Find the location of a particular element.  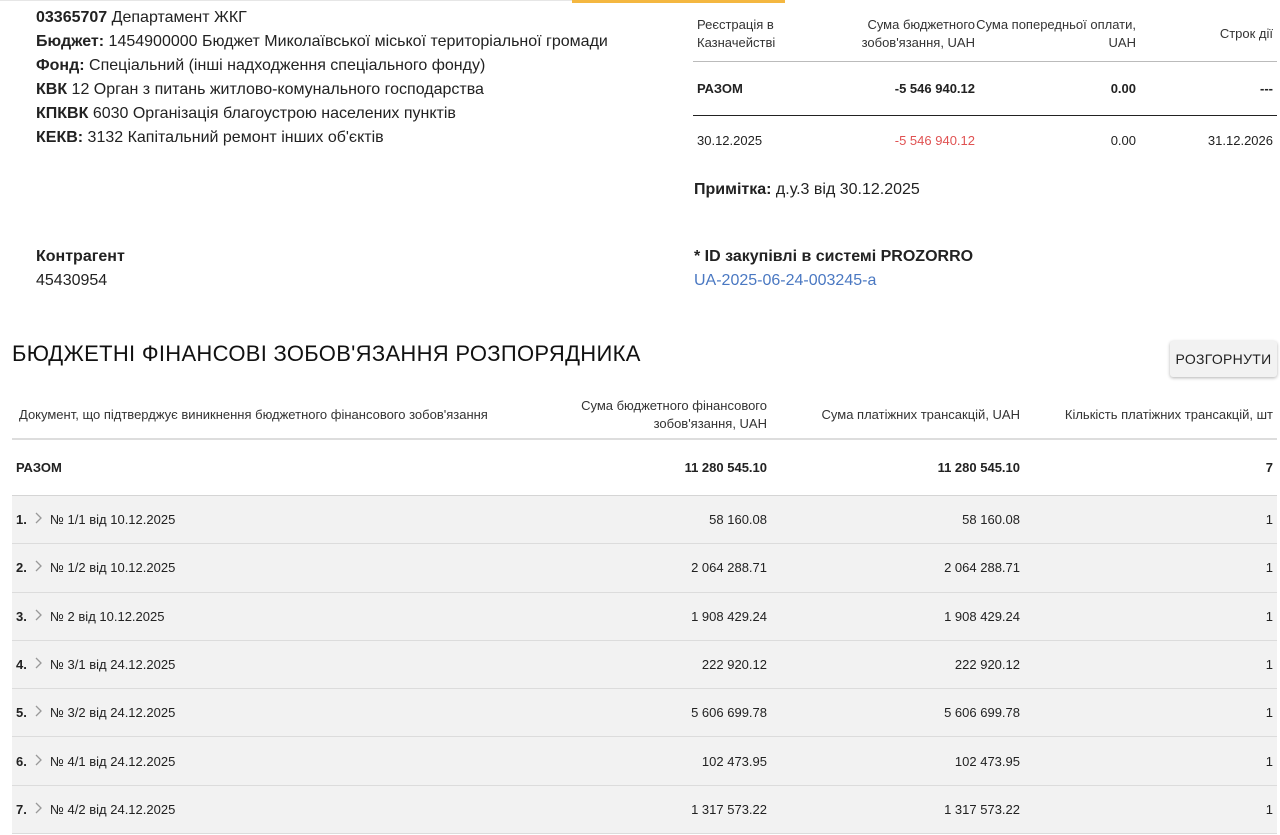

row-document-cell: 2. № 1/2 від 10.12.2025 is located at coordinates (264, 567).